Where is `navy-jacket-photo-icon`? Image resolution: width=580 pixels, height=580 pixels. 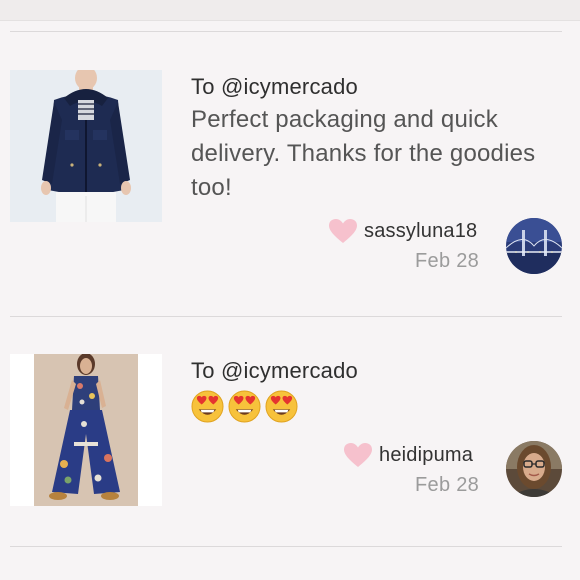 navy-jacket-photo-icon is located at coordinates (86, 146).